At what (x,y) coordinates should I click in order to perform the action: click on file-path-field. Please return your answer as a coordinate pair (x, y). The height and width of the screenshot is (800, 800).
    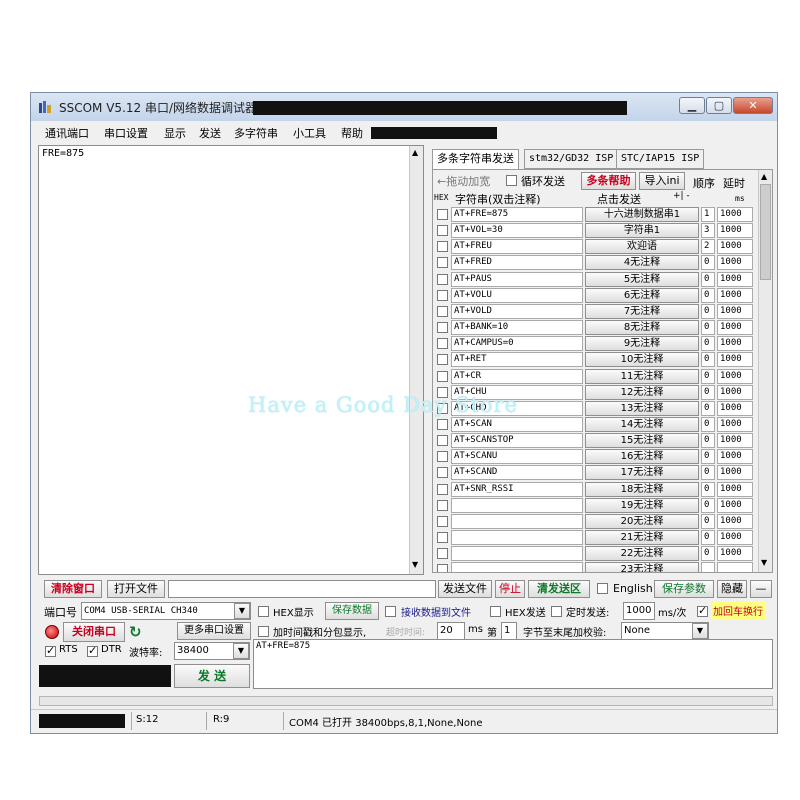
    Looking at the image, I should click on (302, 589).